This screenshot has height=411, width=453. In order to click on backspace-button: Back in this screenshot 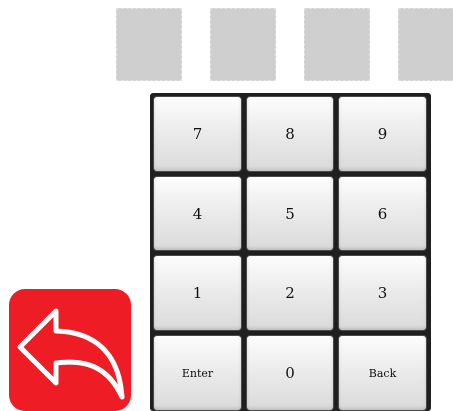, I will do `click(382, 373)`.